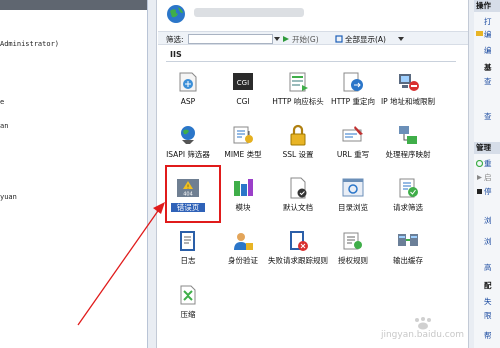 This screenshot has height=348, width=500. I want to click on show-all-icon, so click(339, 39).